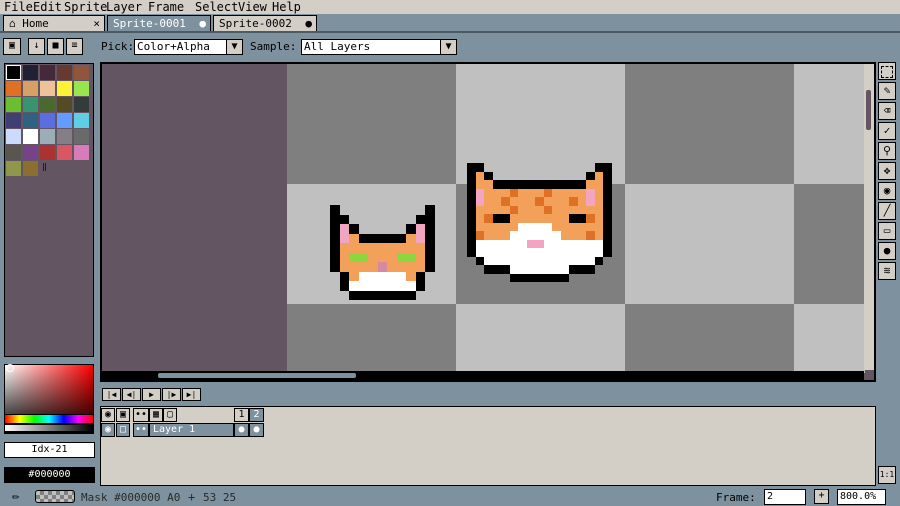 The width and height of the screenshot is (900, 506). I want to click on layer-group-icon: ▦, so click(156, 415).